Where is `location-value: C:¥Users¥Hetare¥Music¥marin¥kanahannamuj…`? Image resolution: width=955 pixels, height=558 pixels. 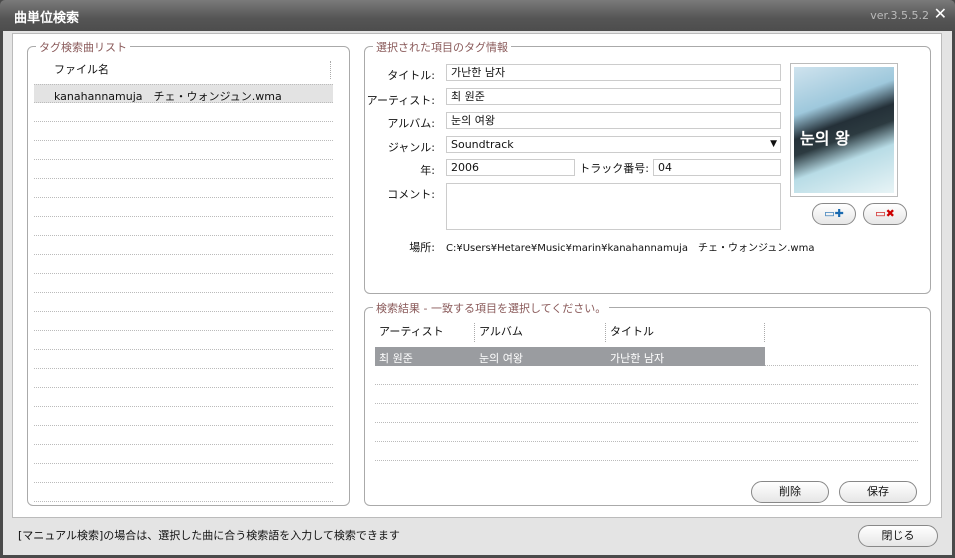 location-value: C:¥Users¥Hetare¥Music¥marin¥kanahannamuj… is located at coordinates (630, 248).